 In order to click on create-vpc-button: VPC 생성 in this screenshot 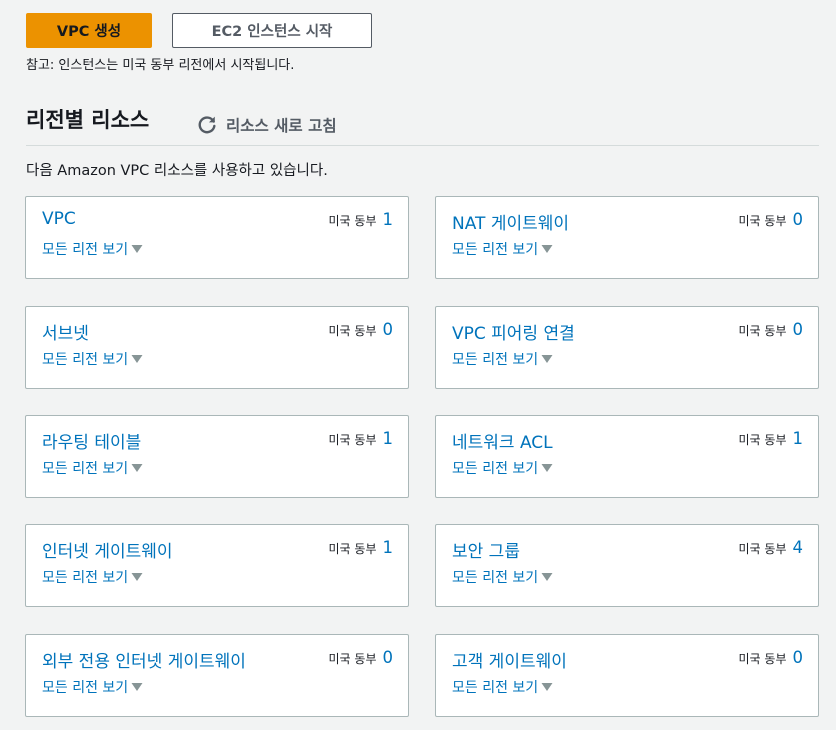, I will do `click(89, 30)`.